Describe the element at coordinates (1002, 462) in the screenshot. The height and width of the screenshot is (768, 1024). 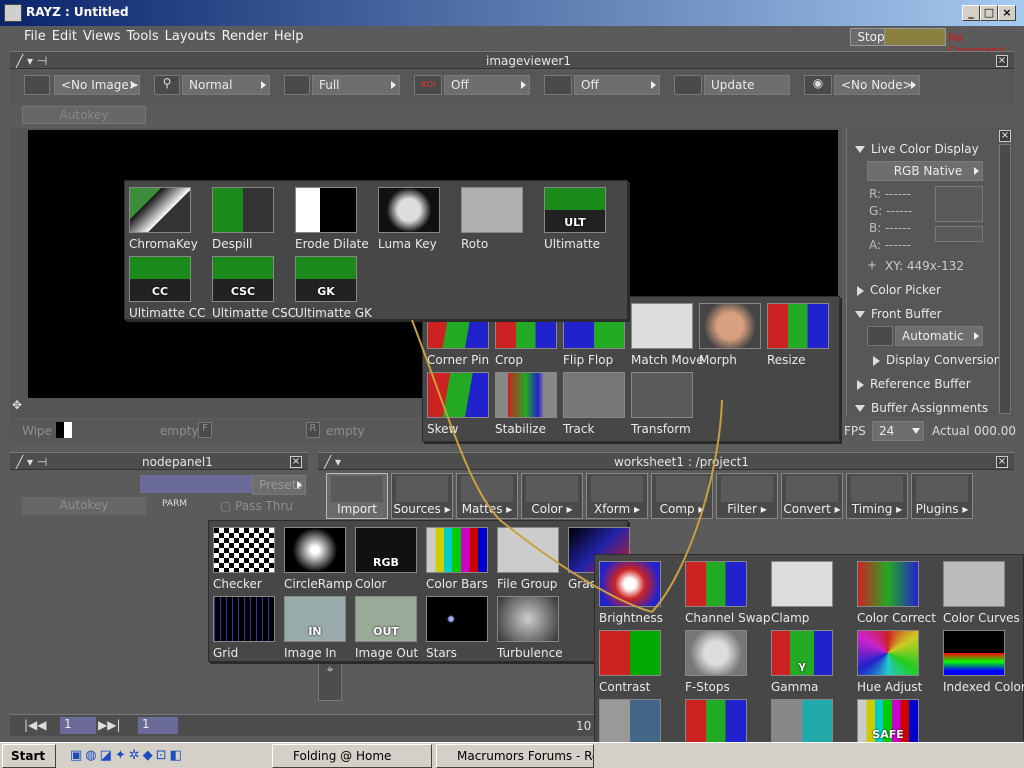
I see `worksheet-close-icon: ×` at that location.